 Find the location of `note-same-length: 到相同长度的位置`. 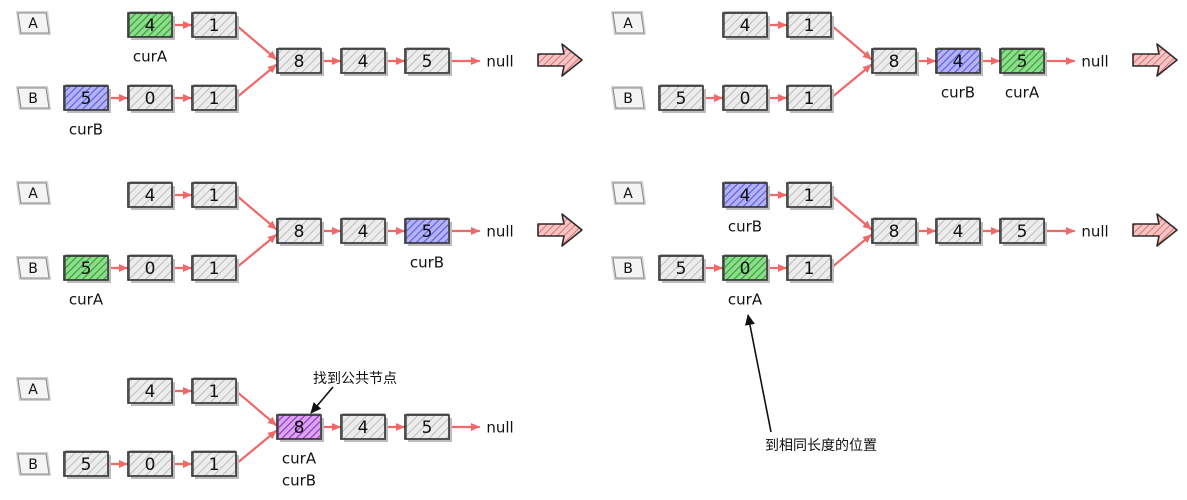

note-same-length: 到相同长度的位置 is located at coordinates (821, 446).